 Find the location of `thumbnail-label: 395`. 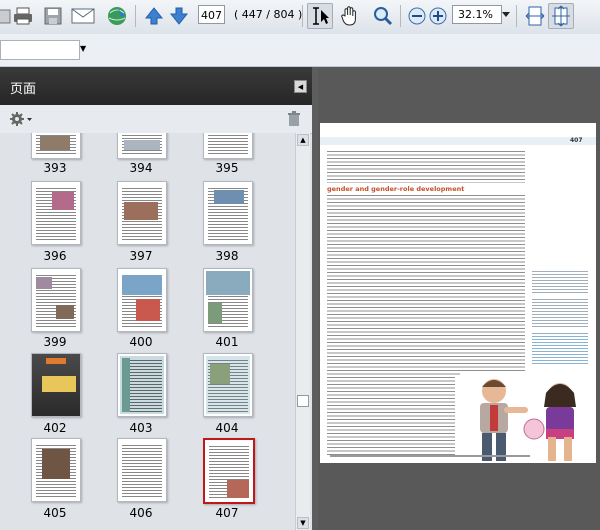

thumbnail-label: 395 is located at coordinates (227, 168).